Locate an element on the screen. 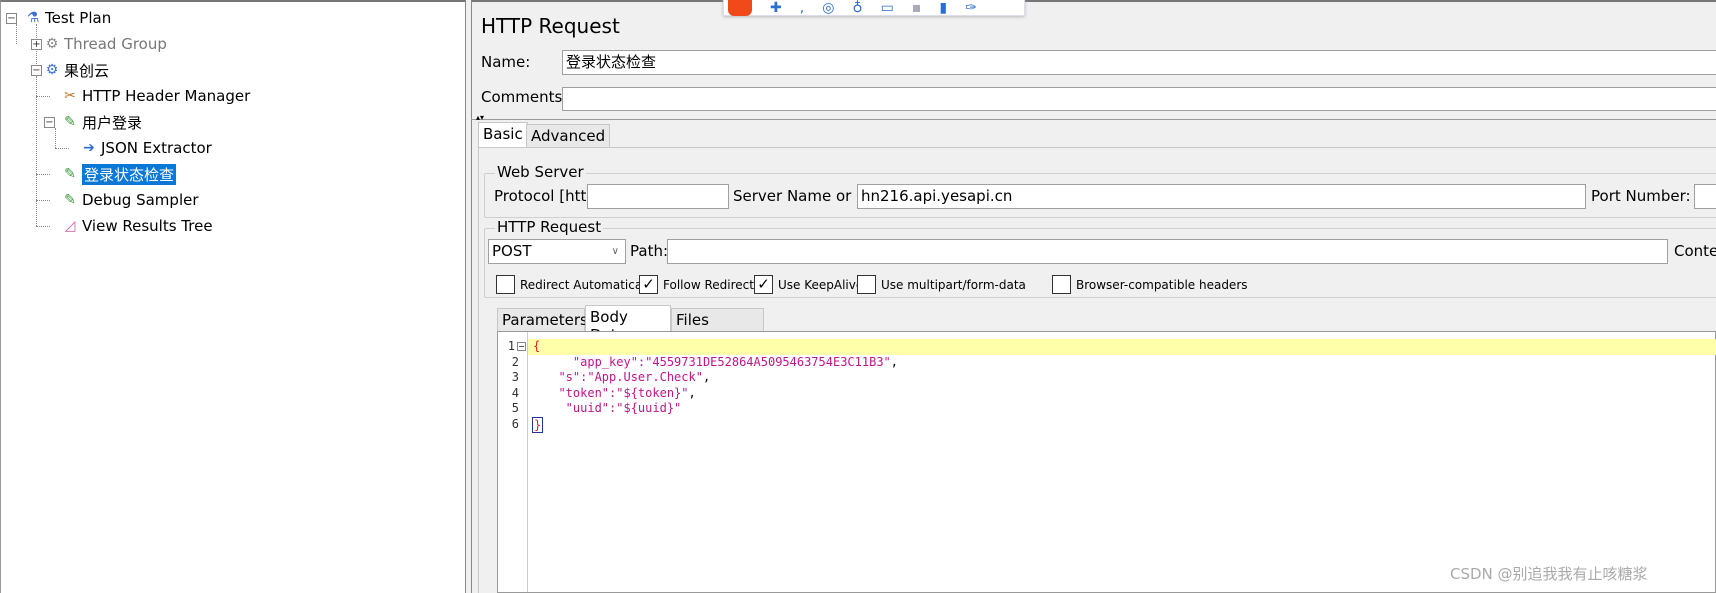 The height and width of the screenshot is (593, 1716). redirect-automatically-checkbox: Redirect Automatically is located at coordinates (576, 284).